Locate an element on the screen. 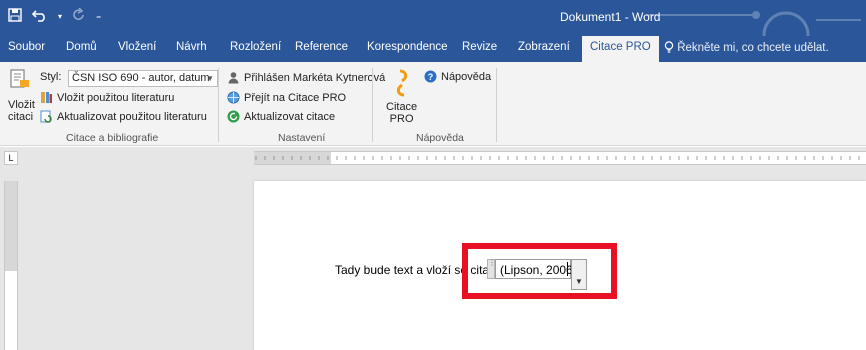  tab-reference: Reference is located at coordinates (321, 47).